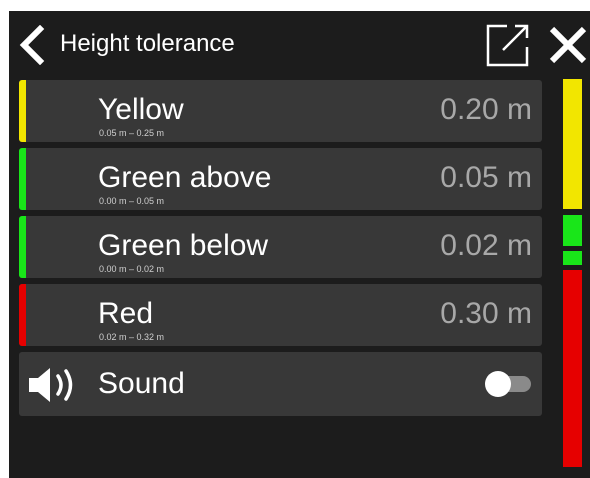 This screenshot has height=478, width=590. What do you see at coordinates (280, 247) in the screenshot?
I see `tolerance-row-green-below: Green below 0.00 m – 0.02 m 0.02 m` at bounding box center [280, 247].